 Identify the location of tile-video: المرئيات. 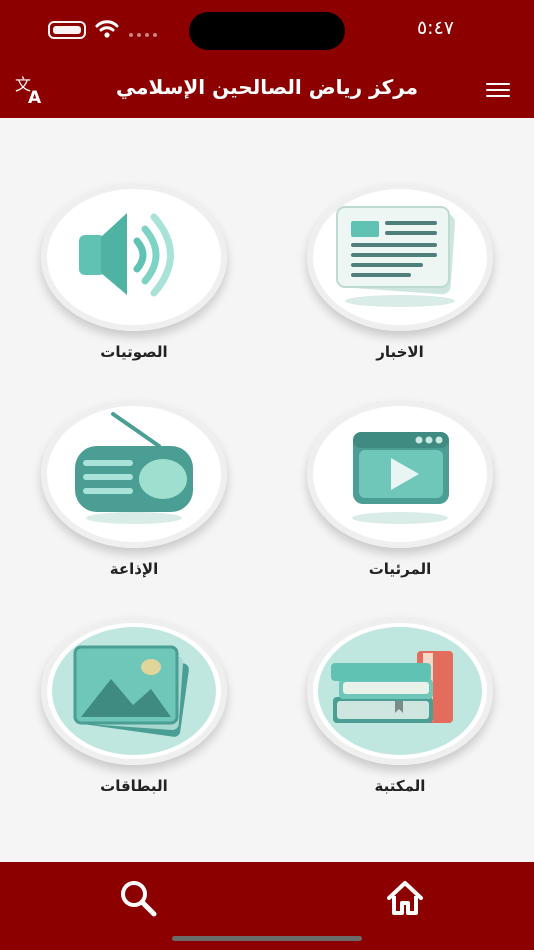
(402, 500).